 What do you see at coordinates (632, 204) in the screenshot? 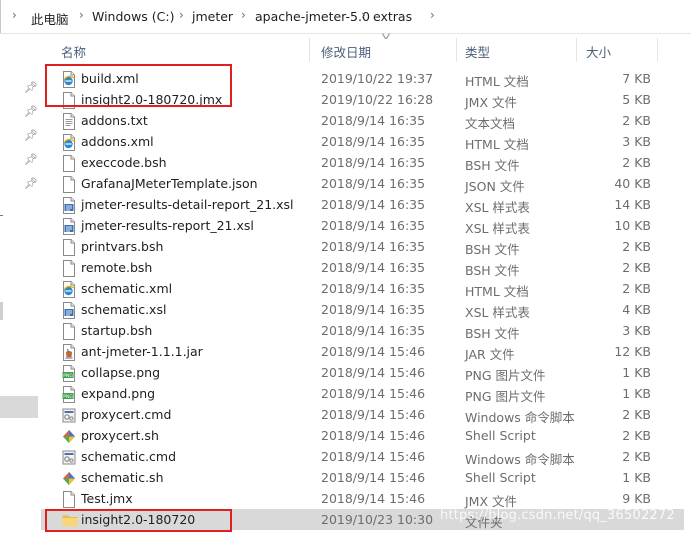
I see `file-size: 14 KB` at bounding box center [632, 204].